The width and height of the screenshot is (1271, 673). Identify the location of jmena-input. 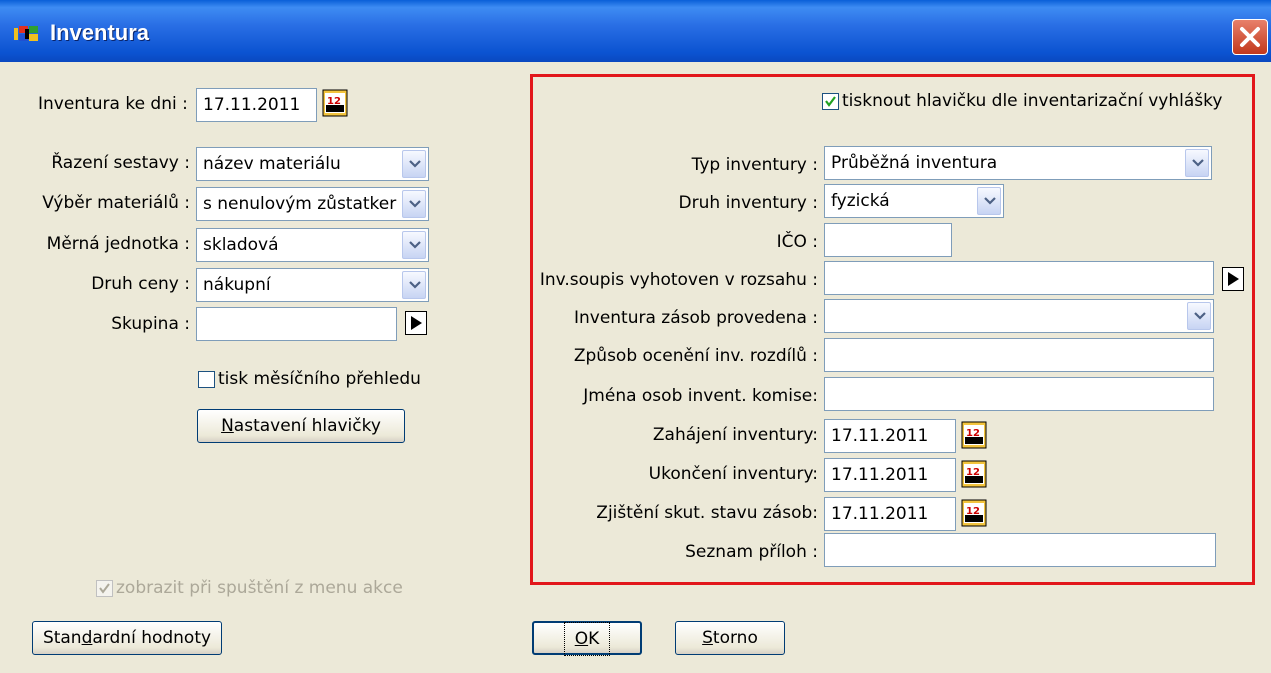
(1019, 394).